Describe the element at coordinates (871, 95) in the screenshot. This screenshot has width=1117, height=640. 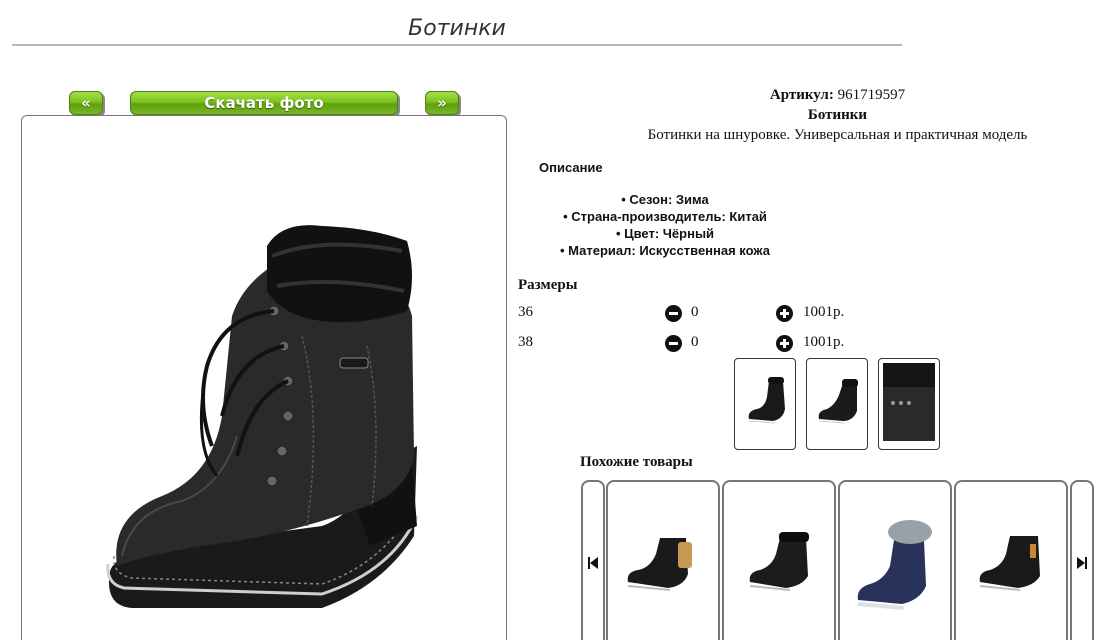
I see `article-value: 961719597` at that location.